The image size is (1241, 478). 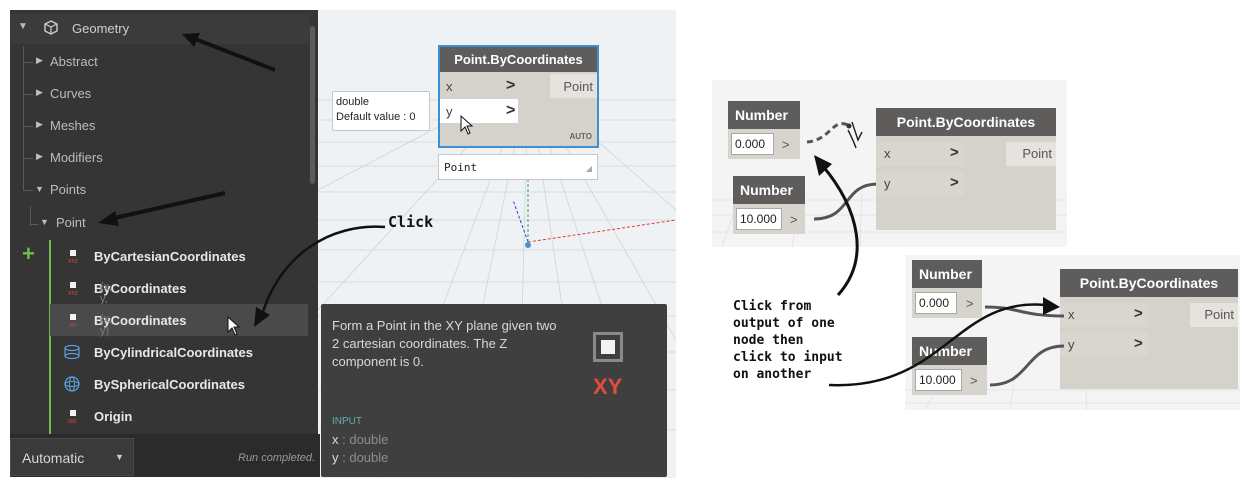 What do you see at coordinates (347, 421) in the screenshot?
I see `tooltip-input-header: INPUT` at bounding box center [347, 421].